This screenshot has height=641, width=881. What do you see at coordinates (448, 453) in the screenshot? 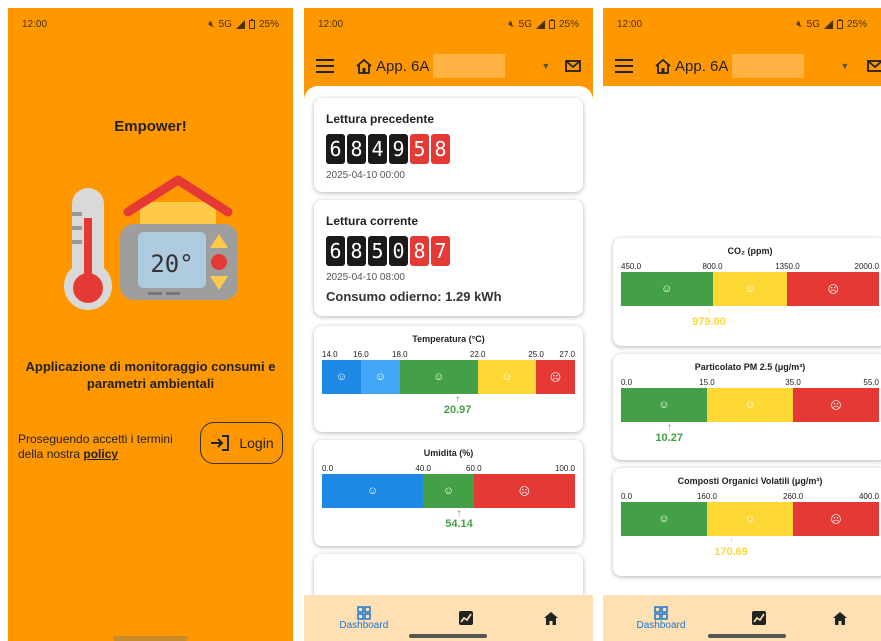
I see `gauge-title: Umidita (%)` at bounding box center [448, 453].